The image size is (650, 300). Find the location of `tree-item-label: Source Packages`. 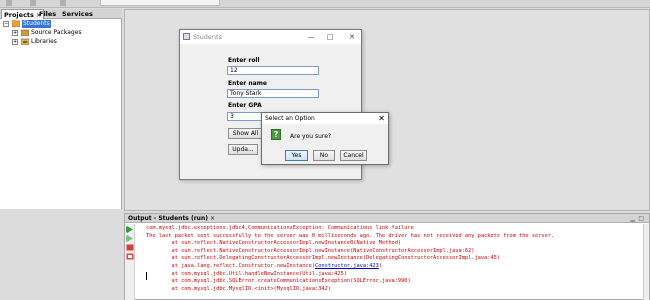

tree-item-label: Source Packages is located at coordinates (56, 32).